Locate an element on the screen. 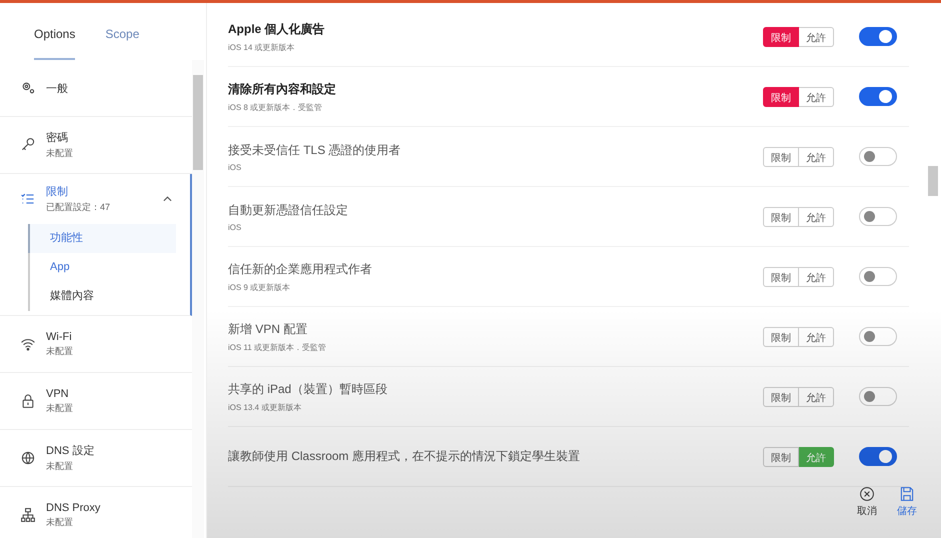 Image resolution: width=941 pixels, height=538 pixels. sidebar-subitem: App is located at coordinates (102, 267).